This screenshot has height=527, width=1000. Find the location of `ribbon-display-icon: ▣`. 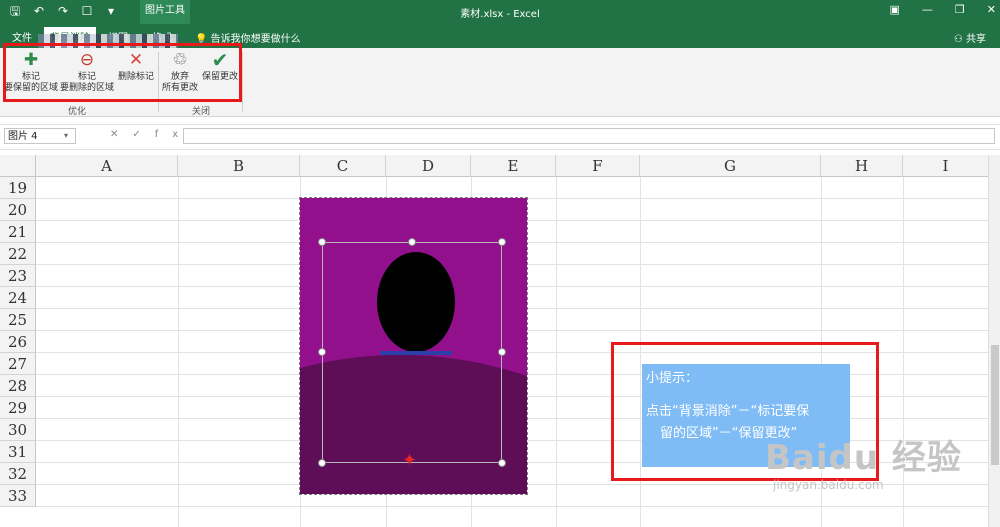

ribbon-display-icon: ▣ is located at coordinates (895, 9).